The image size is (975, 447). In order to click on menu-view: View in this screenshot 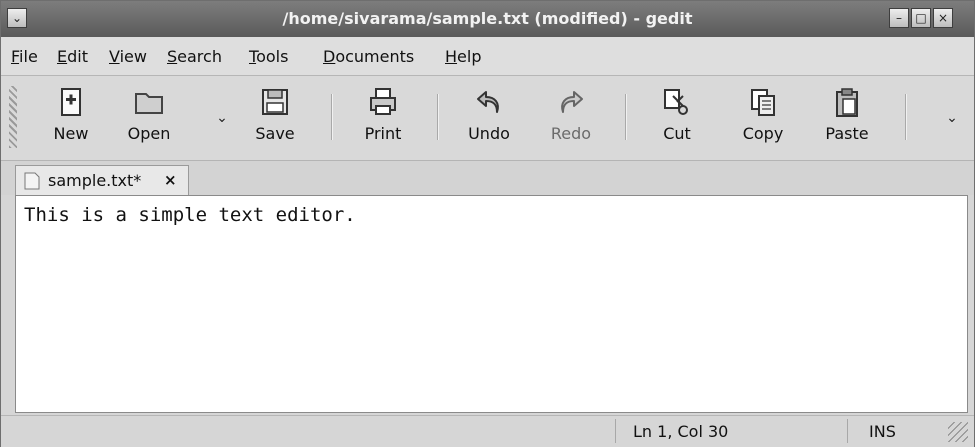, I will do `click(128, 56)`.